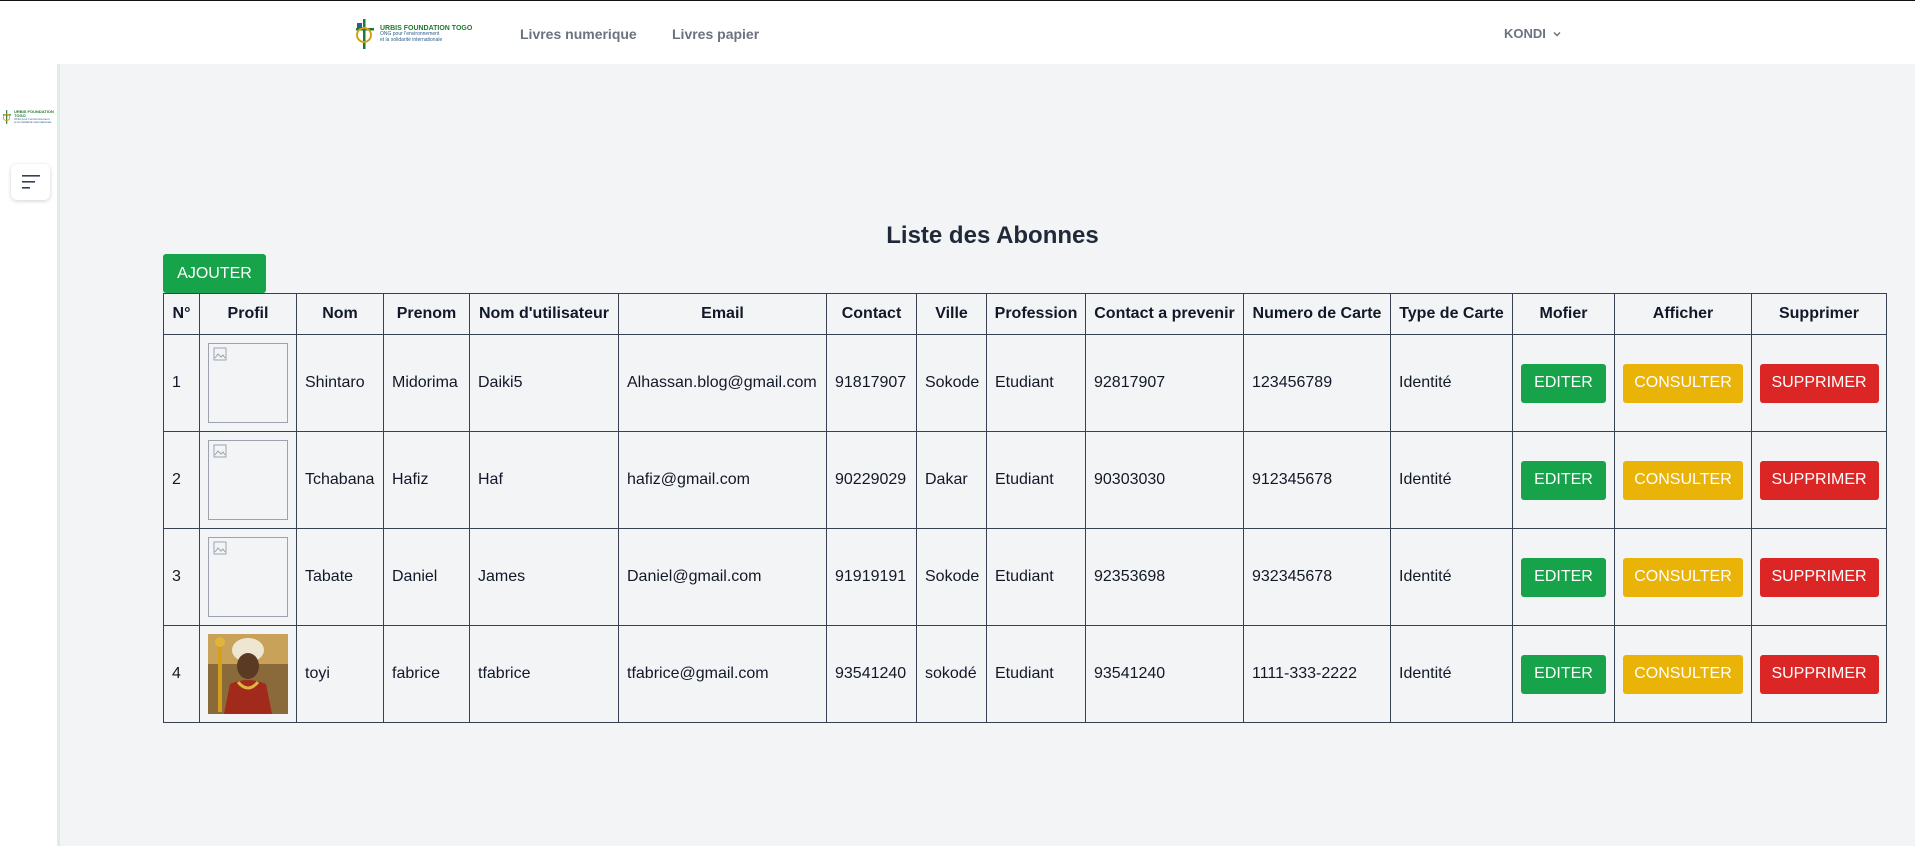 This screenshot has width=1915, height=846. I want to click on username-cell: Haf, so click(544, 480).